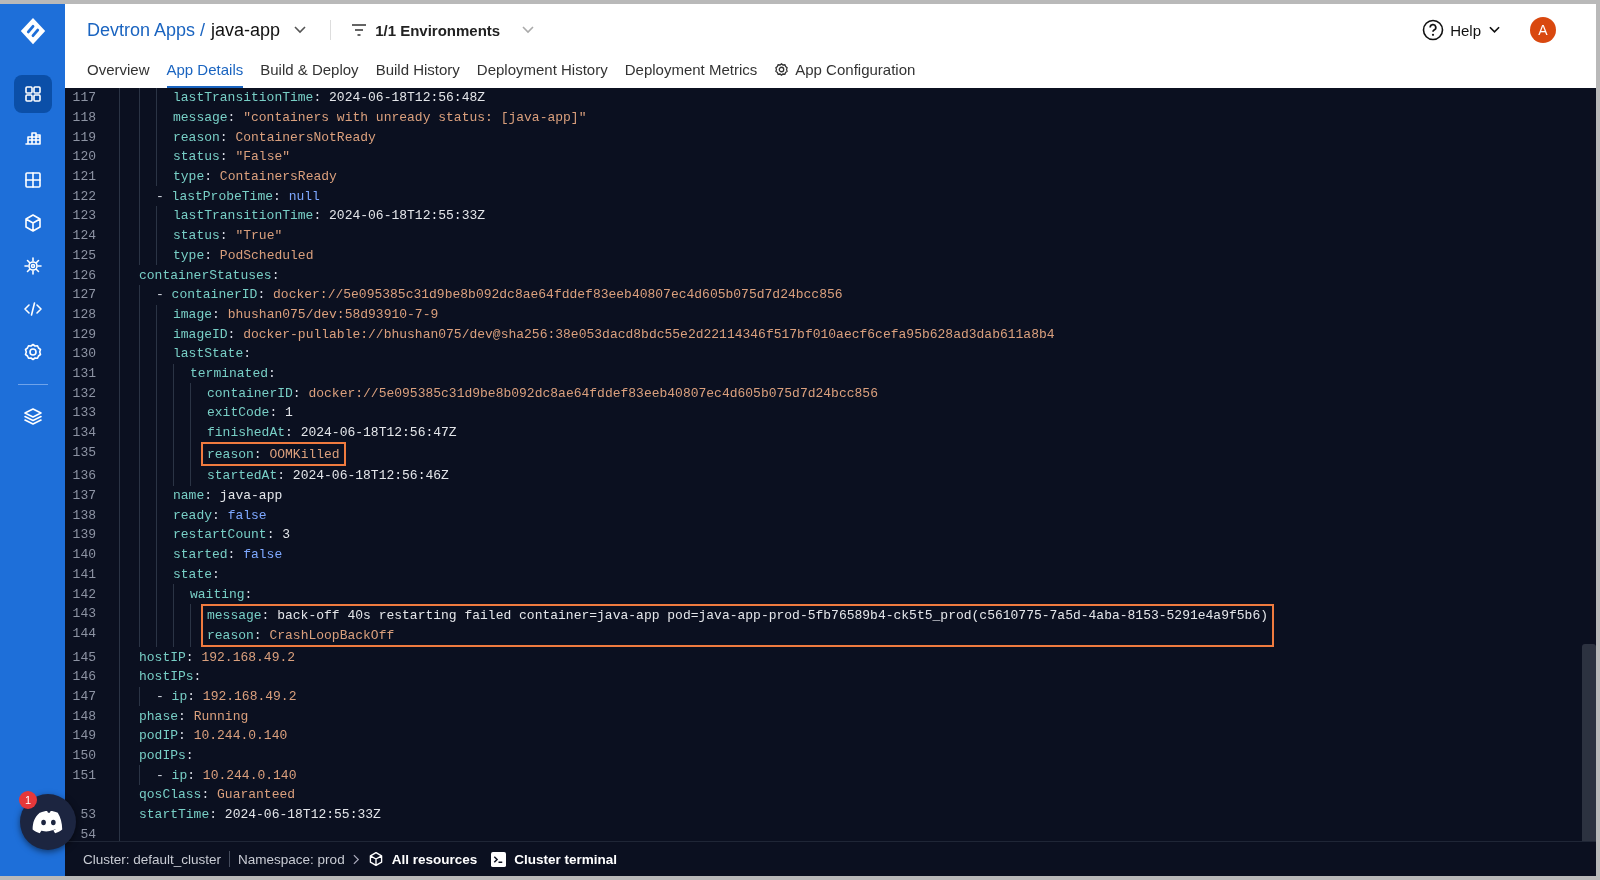 This screenshot has width=1600, height=880. I want to click on cluster-label: Cluster: default_cluster, so click(152, 859).